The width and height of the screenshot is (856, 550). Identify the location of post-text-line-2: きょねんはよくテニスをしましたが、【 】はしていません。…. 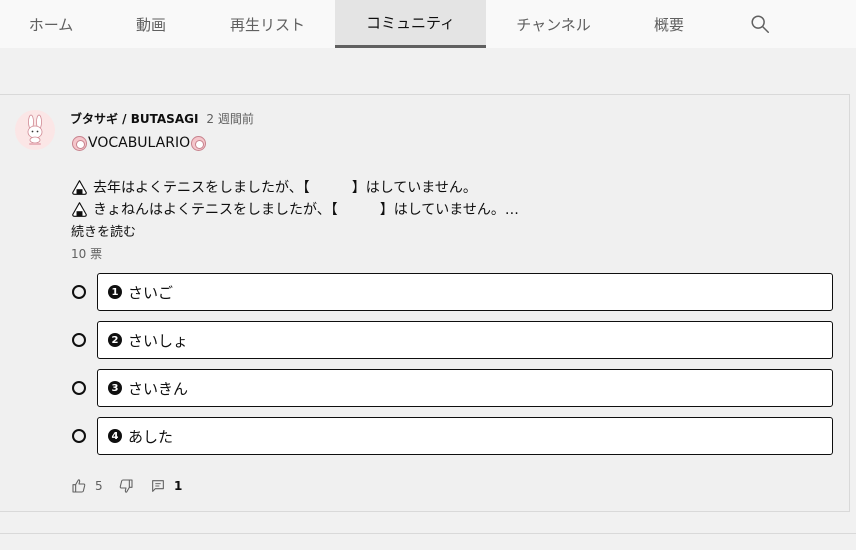
(306, 210).